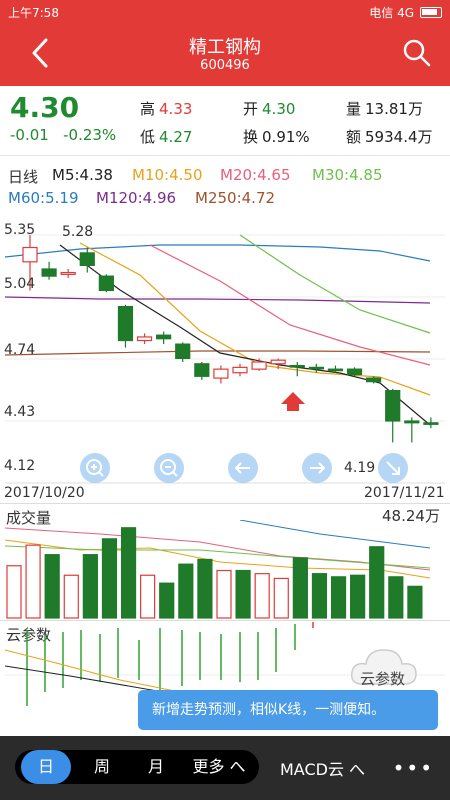  I want to click on status-bar: 上午7:58 电信 4G, so click(225, 12).